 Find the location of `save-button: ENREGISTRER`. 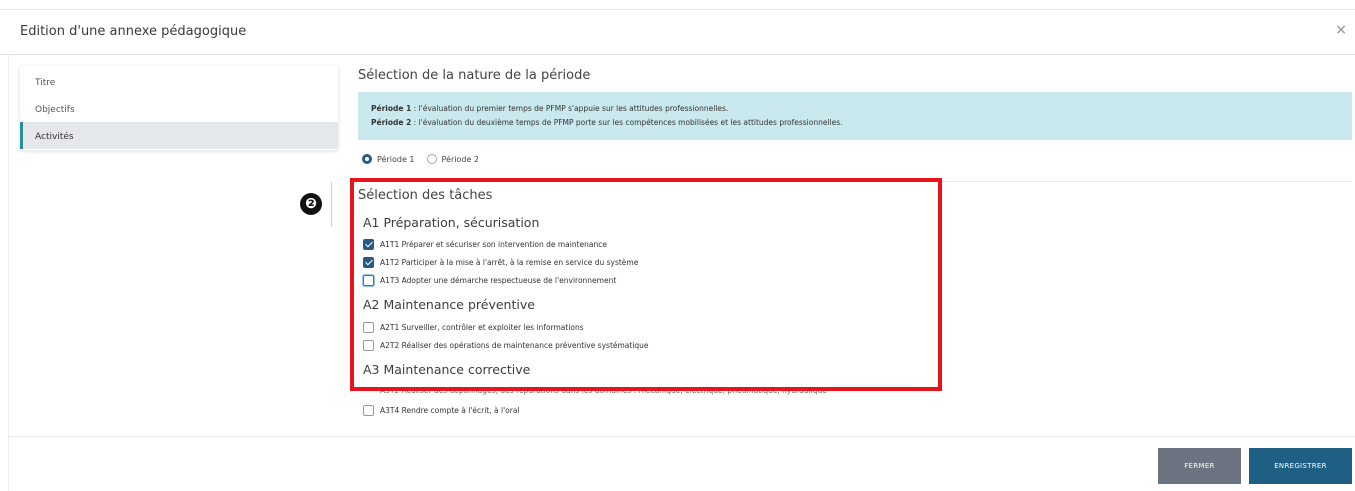

save-button: ENREGISTRER is located at coordinates (1300, 466).